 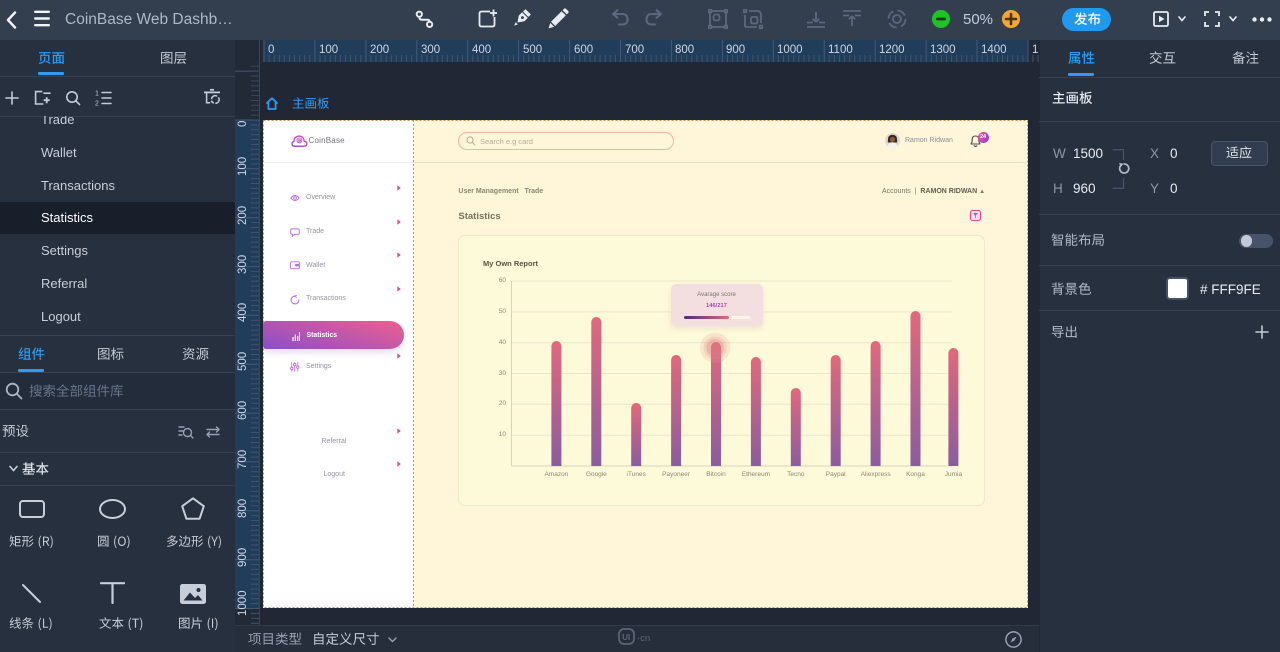 I want to click on svg-text: 2, so click(x=97, y=104).